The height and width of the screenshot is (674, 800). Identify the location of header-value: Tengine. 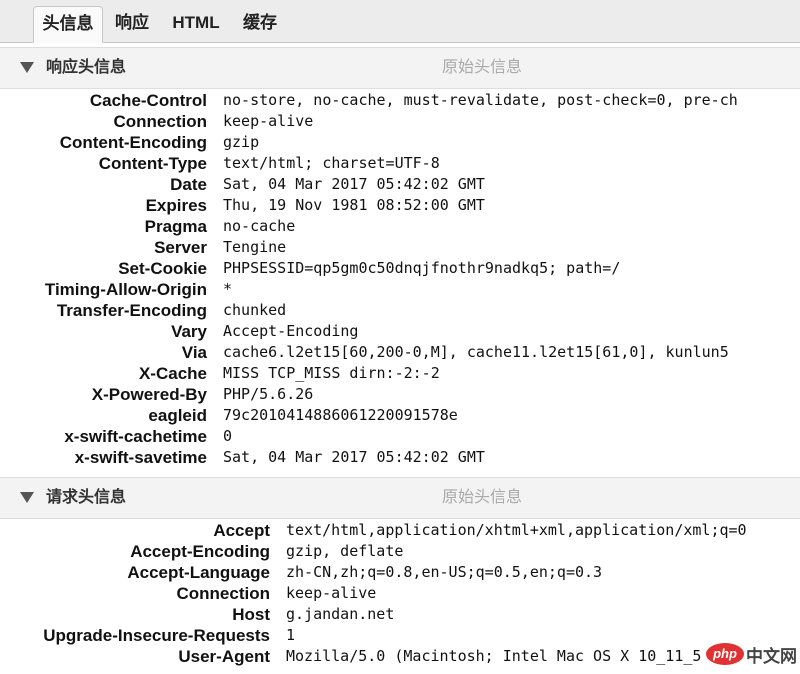
(255, 247).